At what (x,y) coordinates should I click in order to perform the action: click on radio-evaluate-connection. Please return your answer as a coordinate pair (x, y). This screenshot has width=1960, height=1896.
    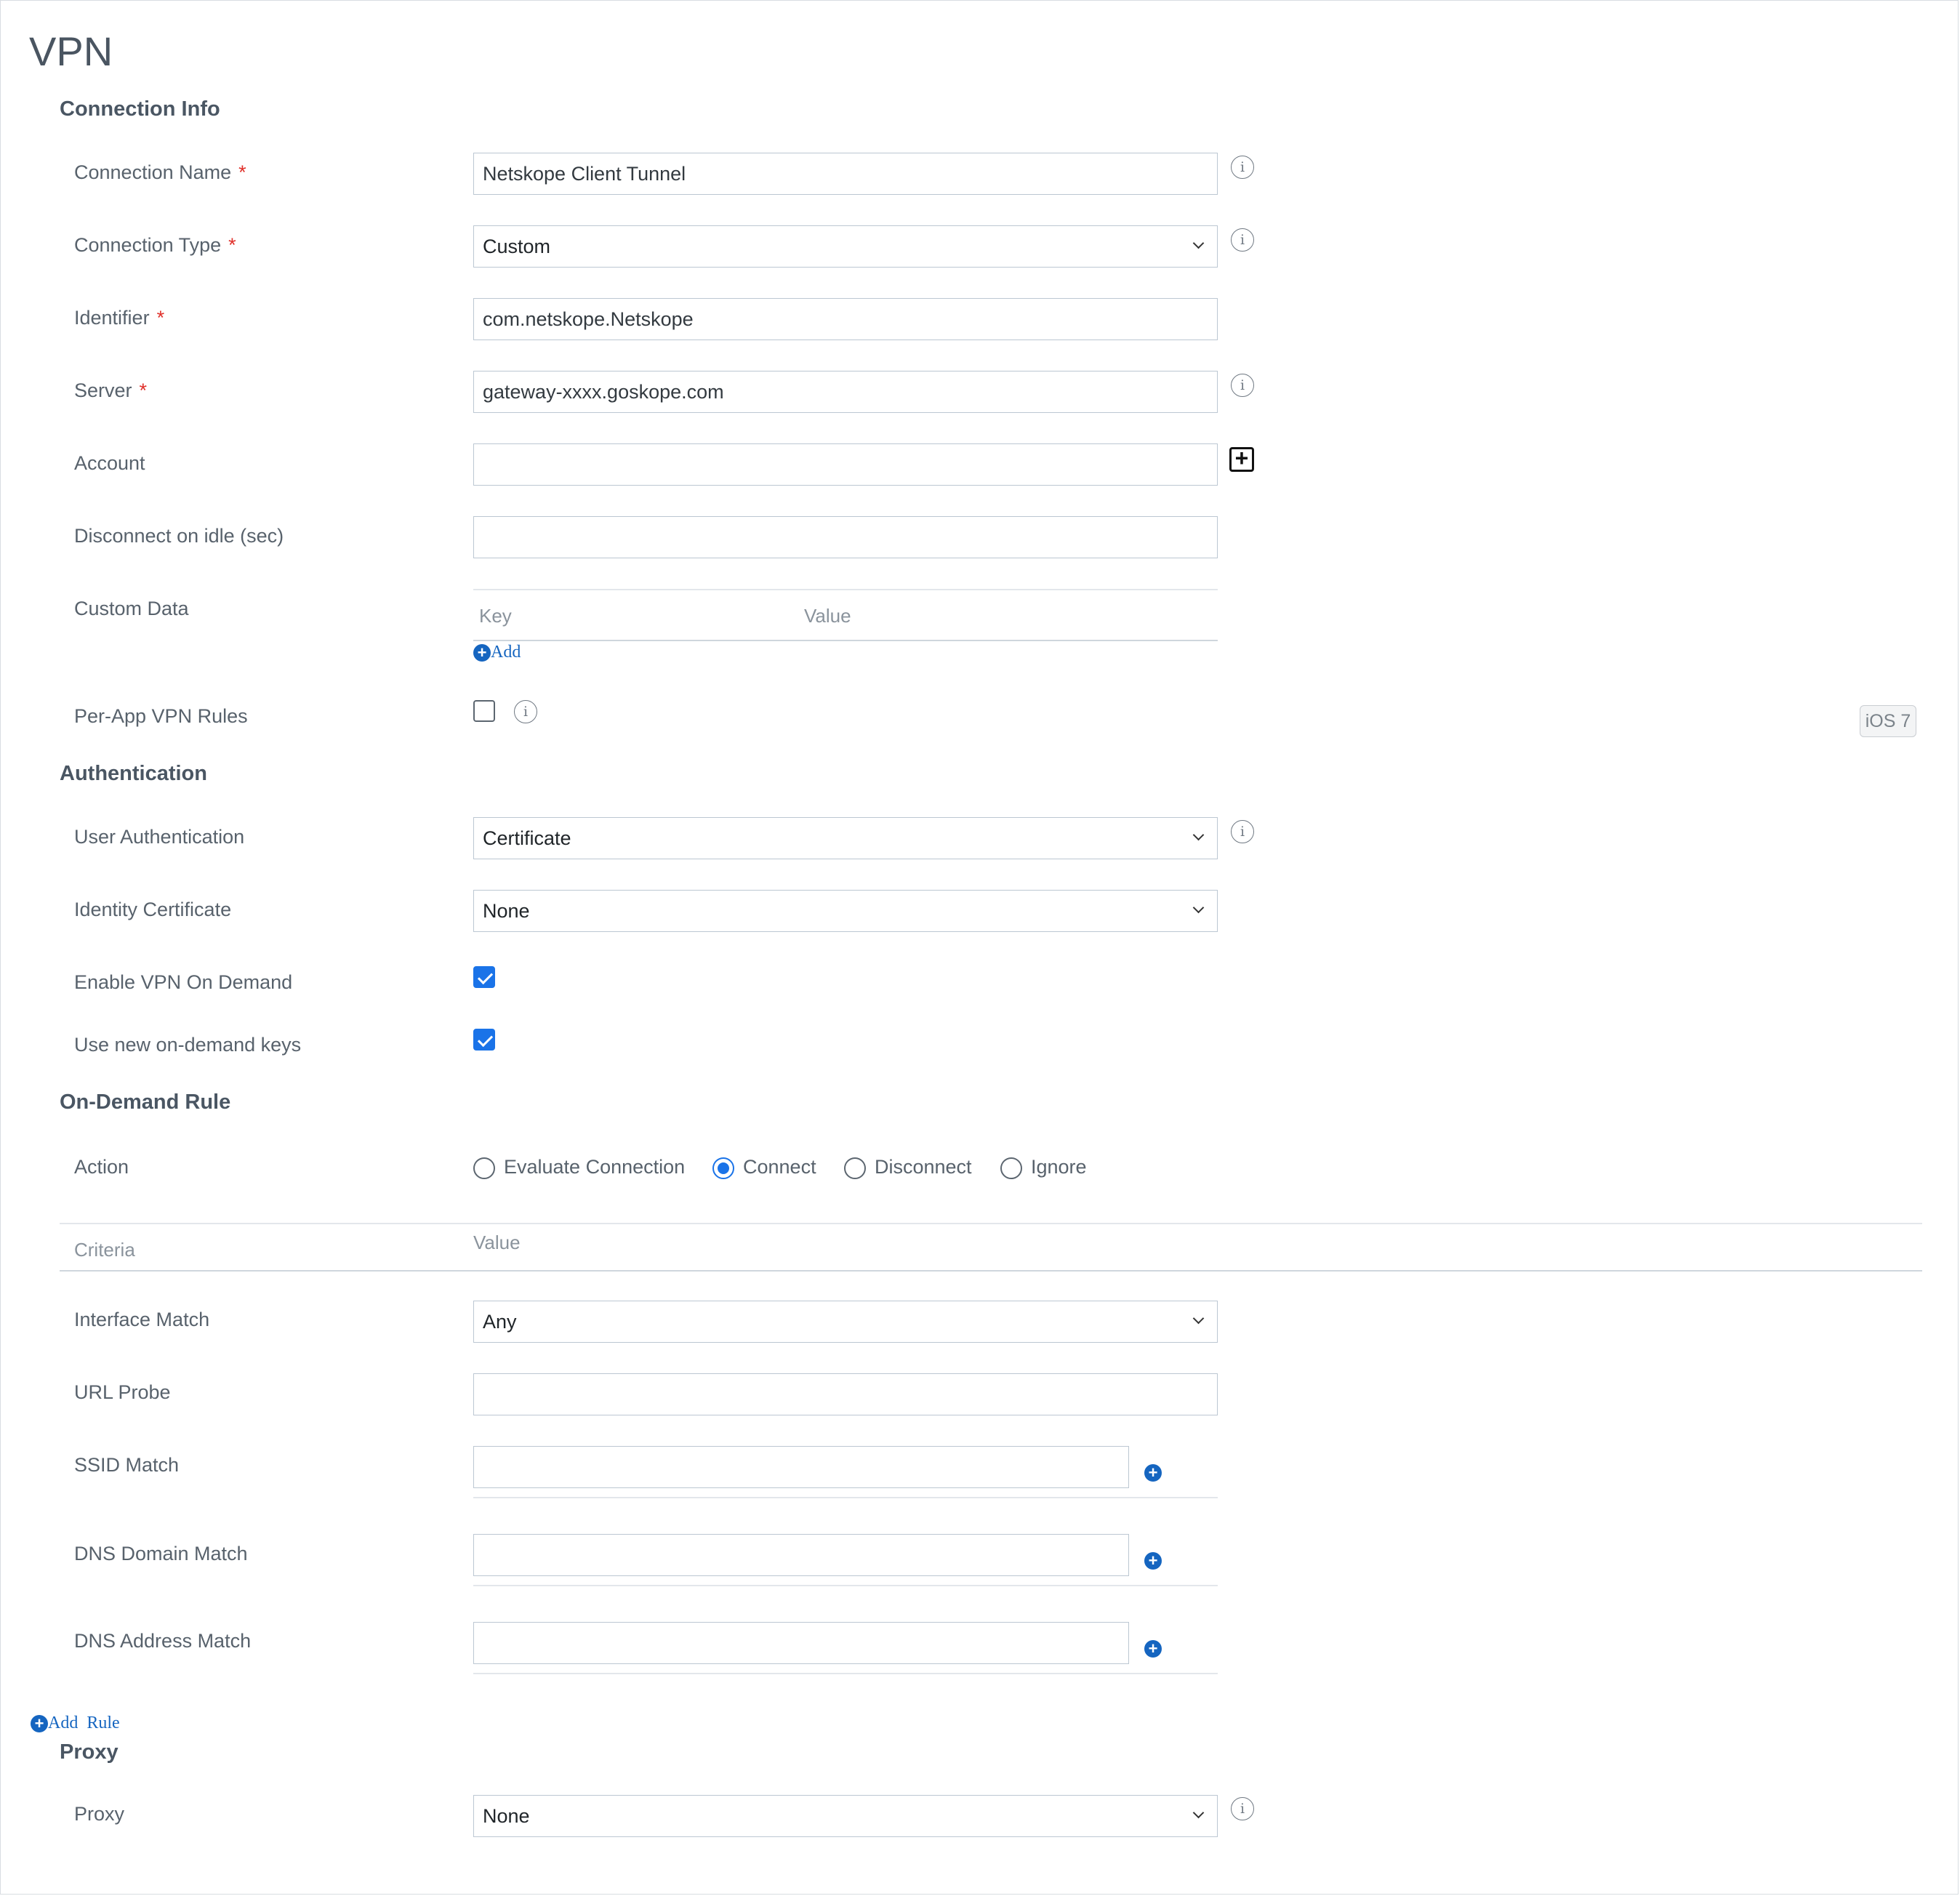
    Looking at the image, I should click on (484, 1168).